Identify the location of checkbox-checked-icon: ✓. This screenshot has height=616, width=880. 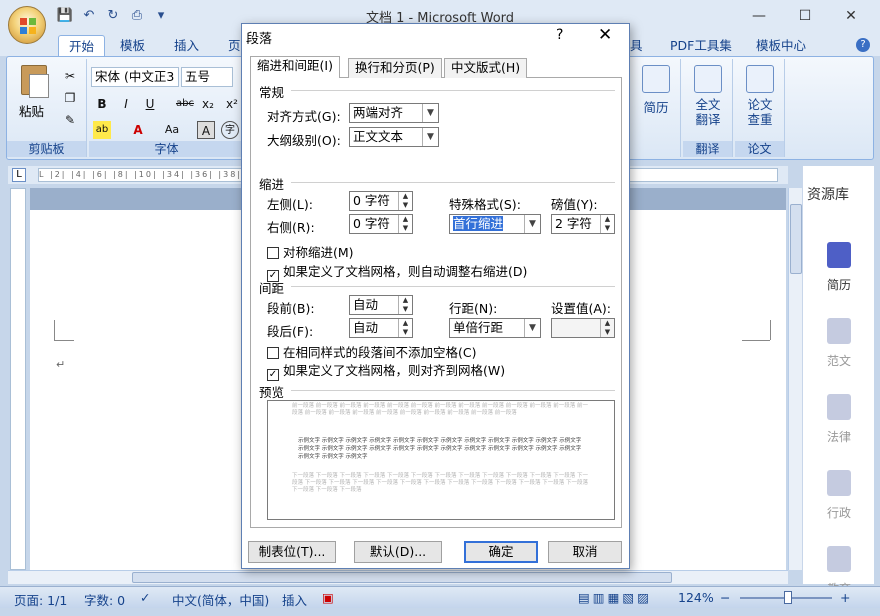
(273, 375).